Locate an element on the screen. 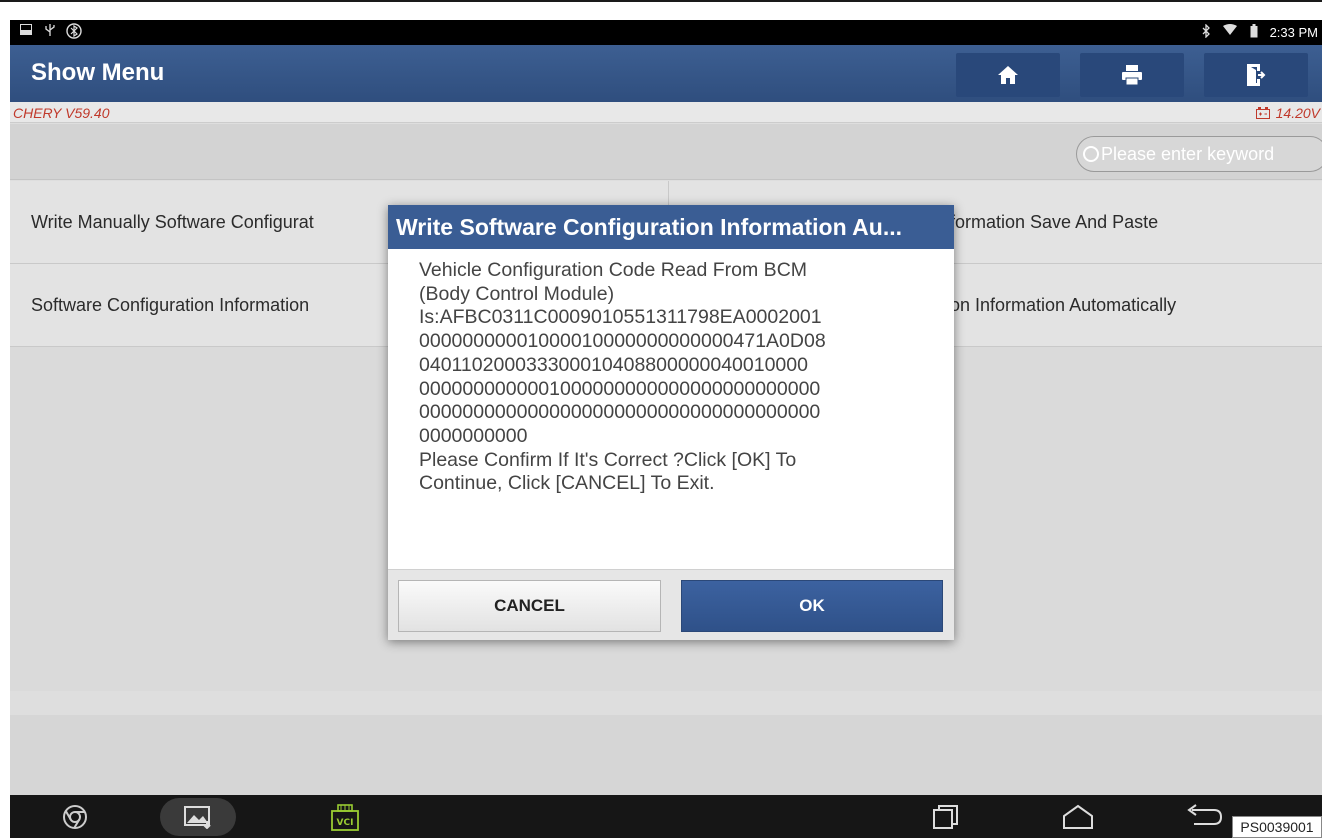  page-title: Show Menu is located at coordinates (98, 72).